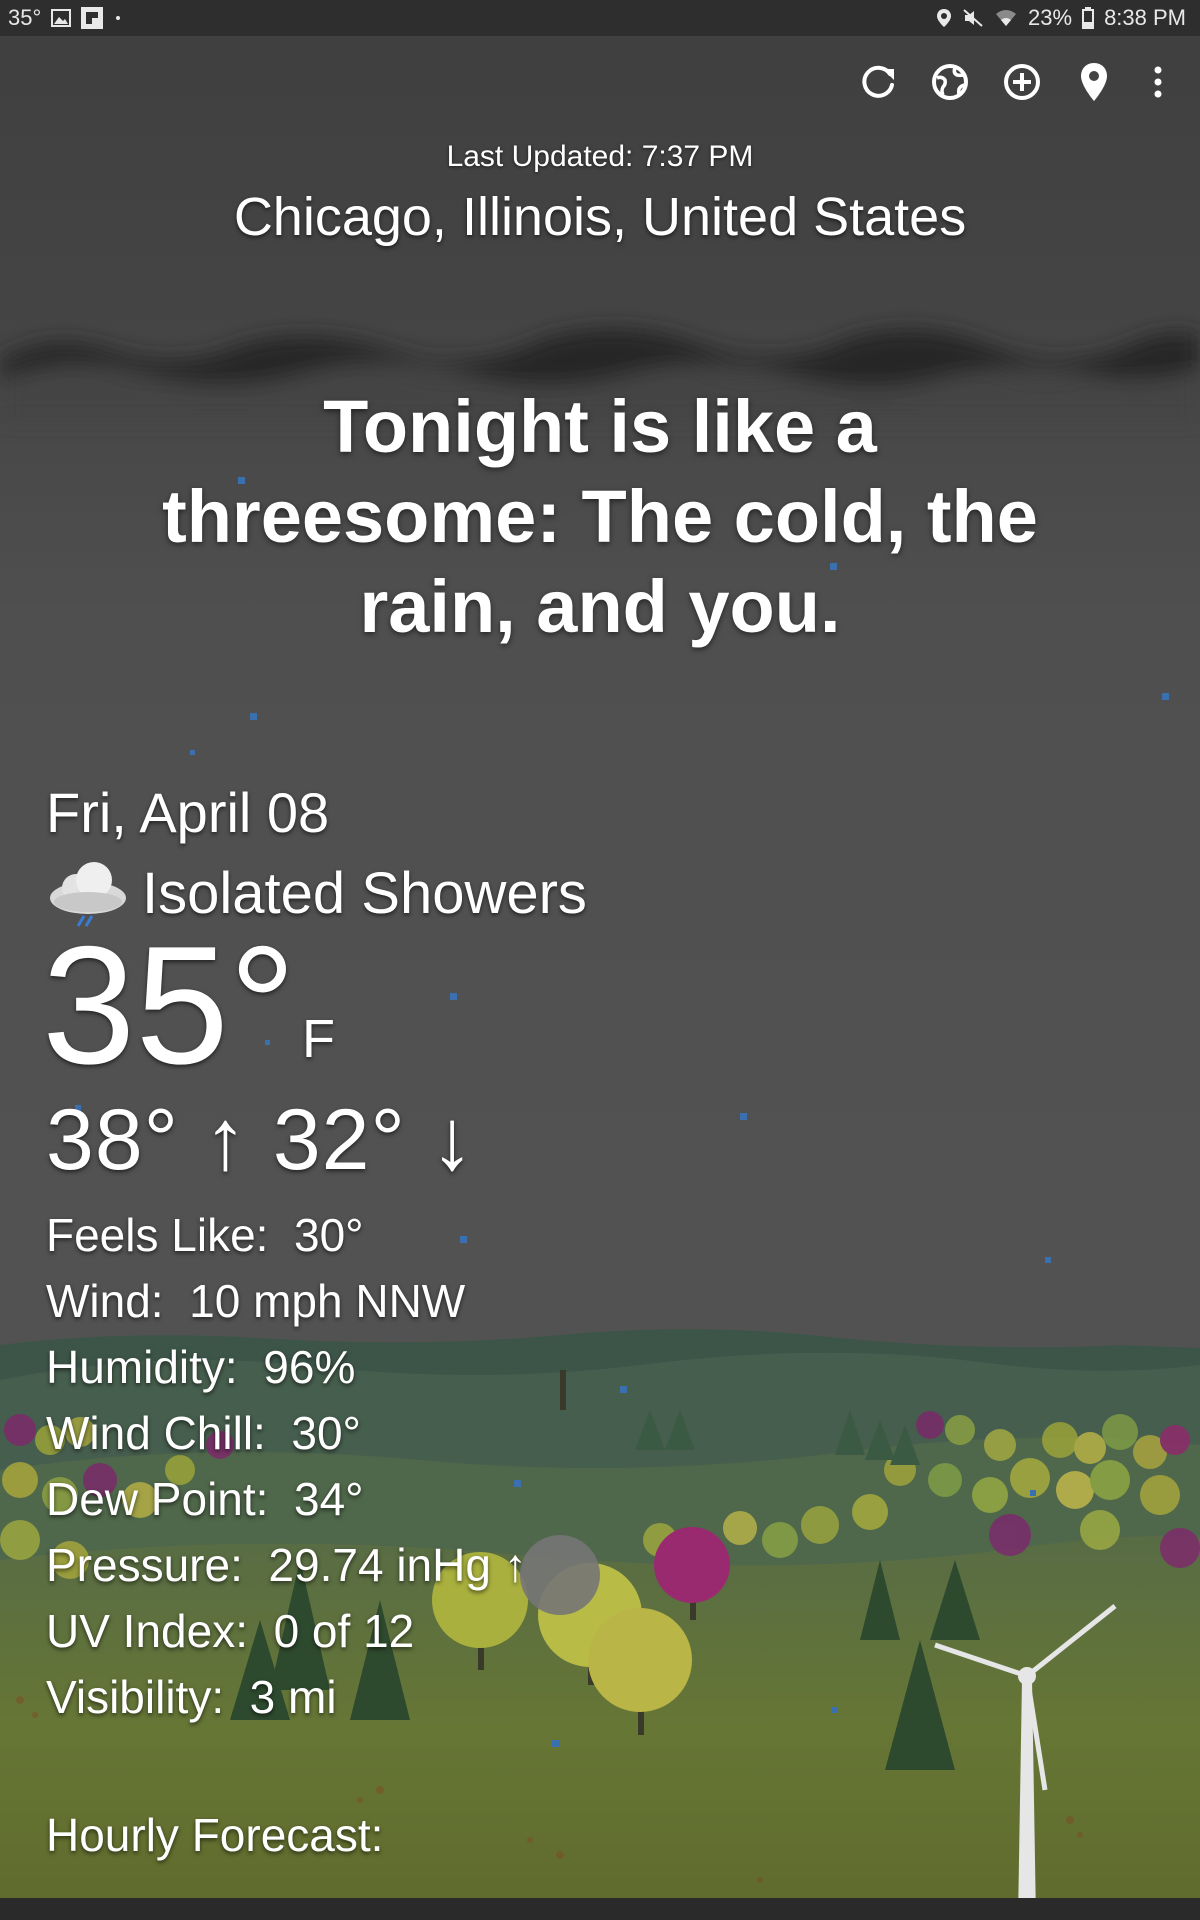 This screenshot has height=1920, width=1200. I want to click on status-bar-left: 35°, so click(61, 18).